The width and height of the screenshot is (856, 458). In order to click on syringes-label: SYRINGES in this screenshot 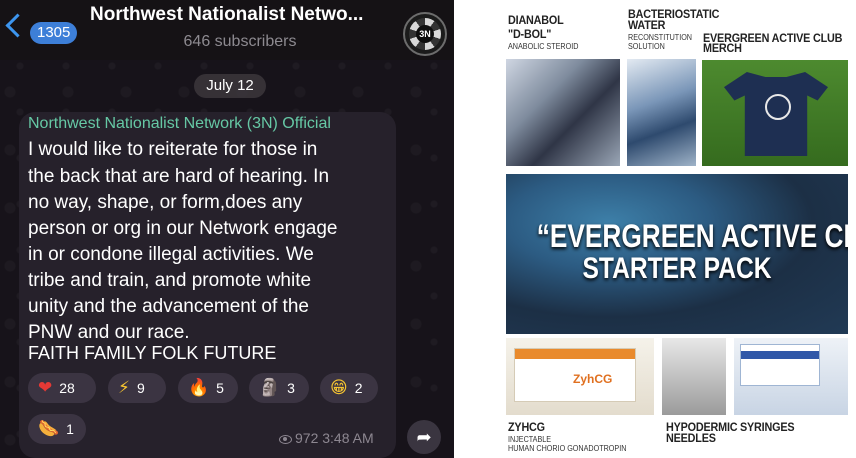, I will do `click(767, 427)`.